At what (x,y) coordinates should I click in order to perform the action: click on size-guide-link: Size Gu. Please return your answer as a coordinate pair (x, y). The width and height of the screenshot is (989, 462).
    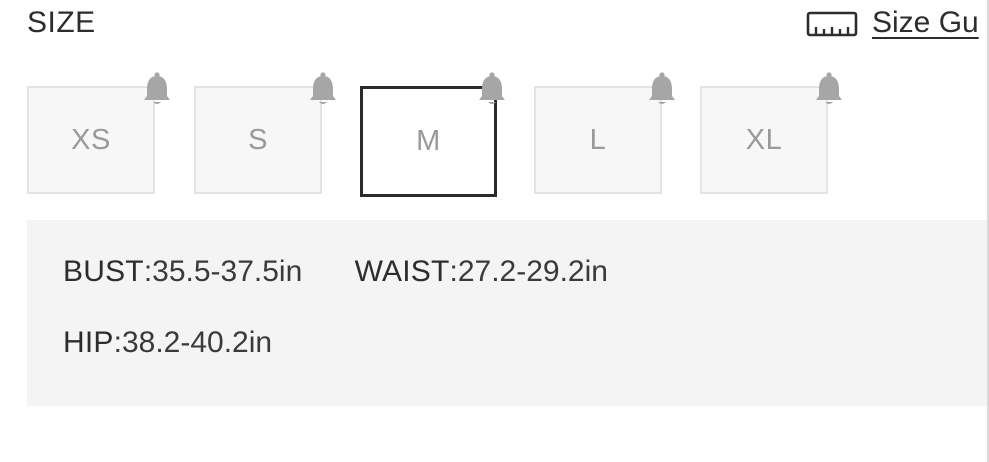
    Looking at the image, I should click on (892, 23).